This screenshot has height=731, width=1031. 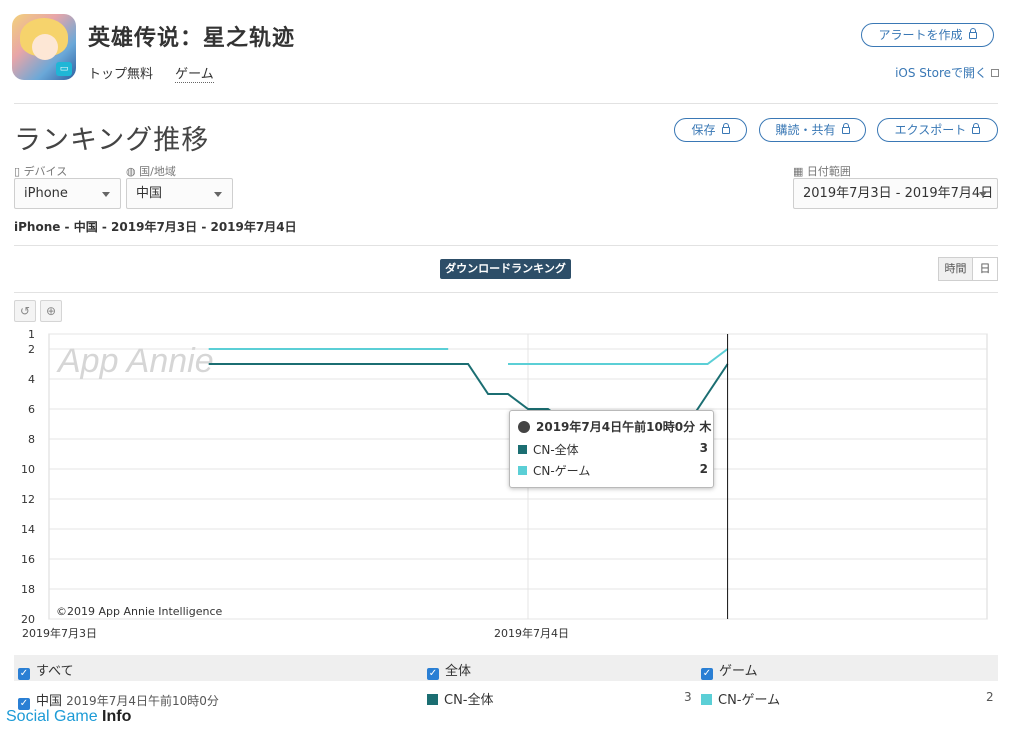 What do you see at coordinates (31, 439) in the screenshot?
I see `y-tick-label: 8` at bounding box center [31, 439].